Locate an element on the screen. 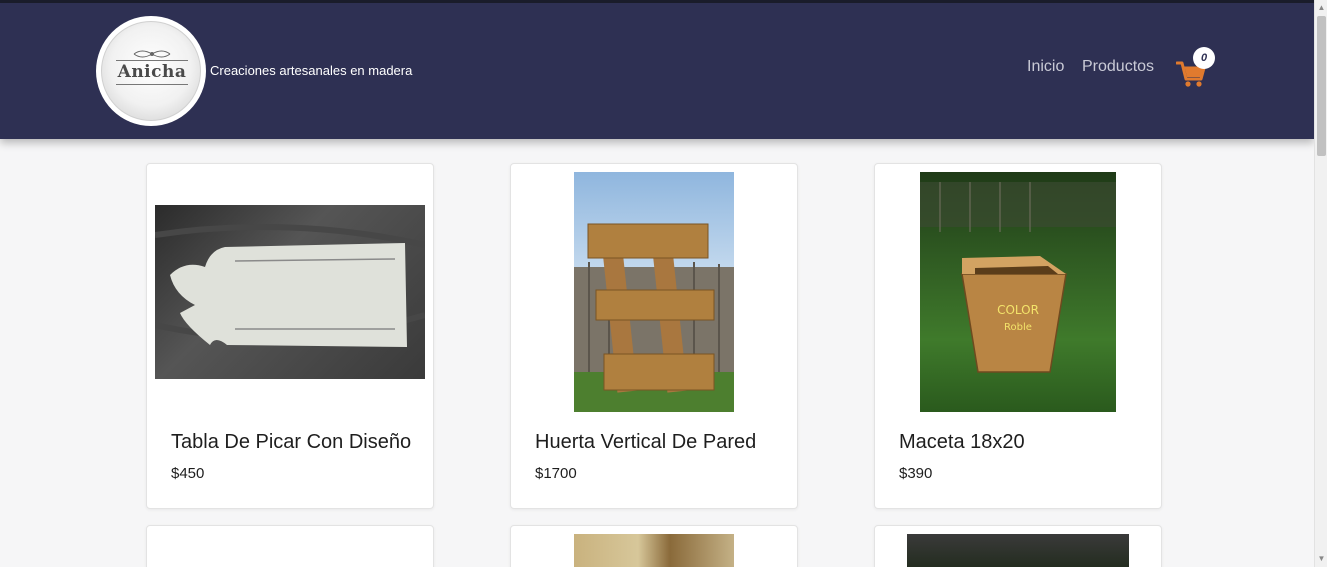  product-card: Tabla De Picar Con Diseño $450 is located at coordinates (290, 336).